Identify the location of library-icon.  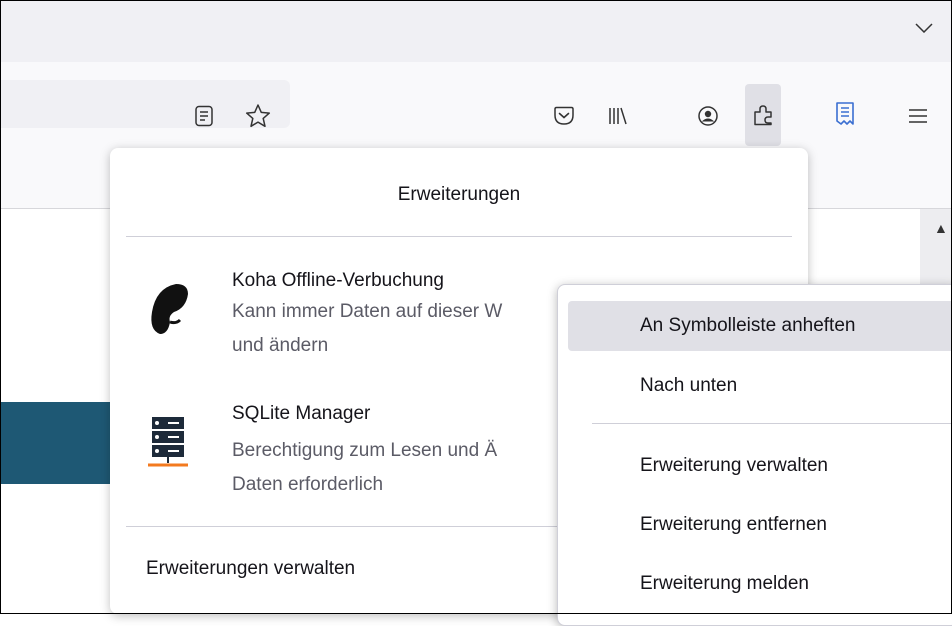
(618, 116).